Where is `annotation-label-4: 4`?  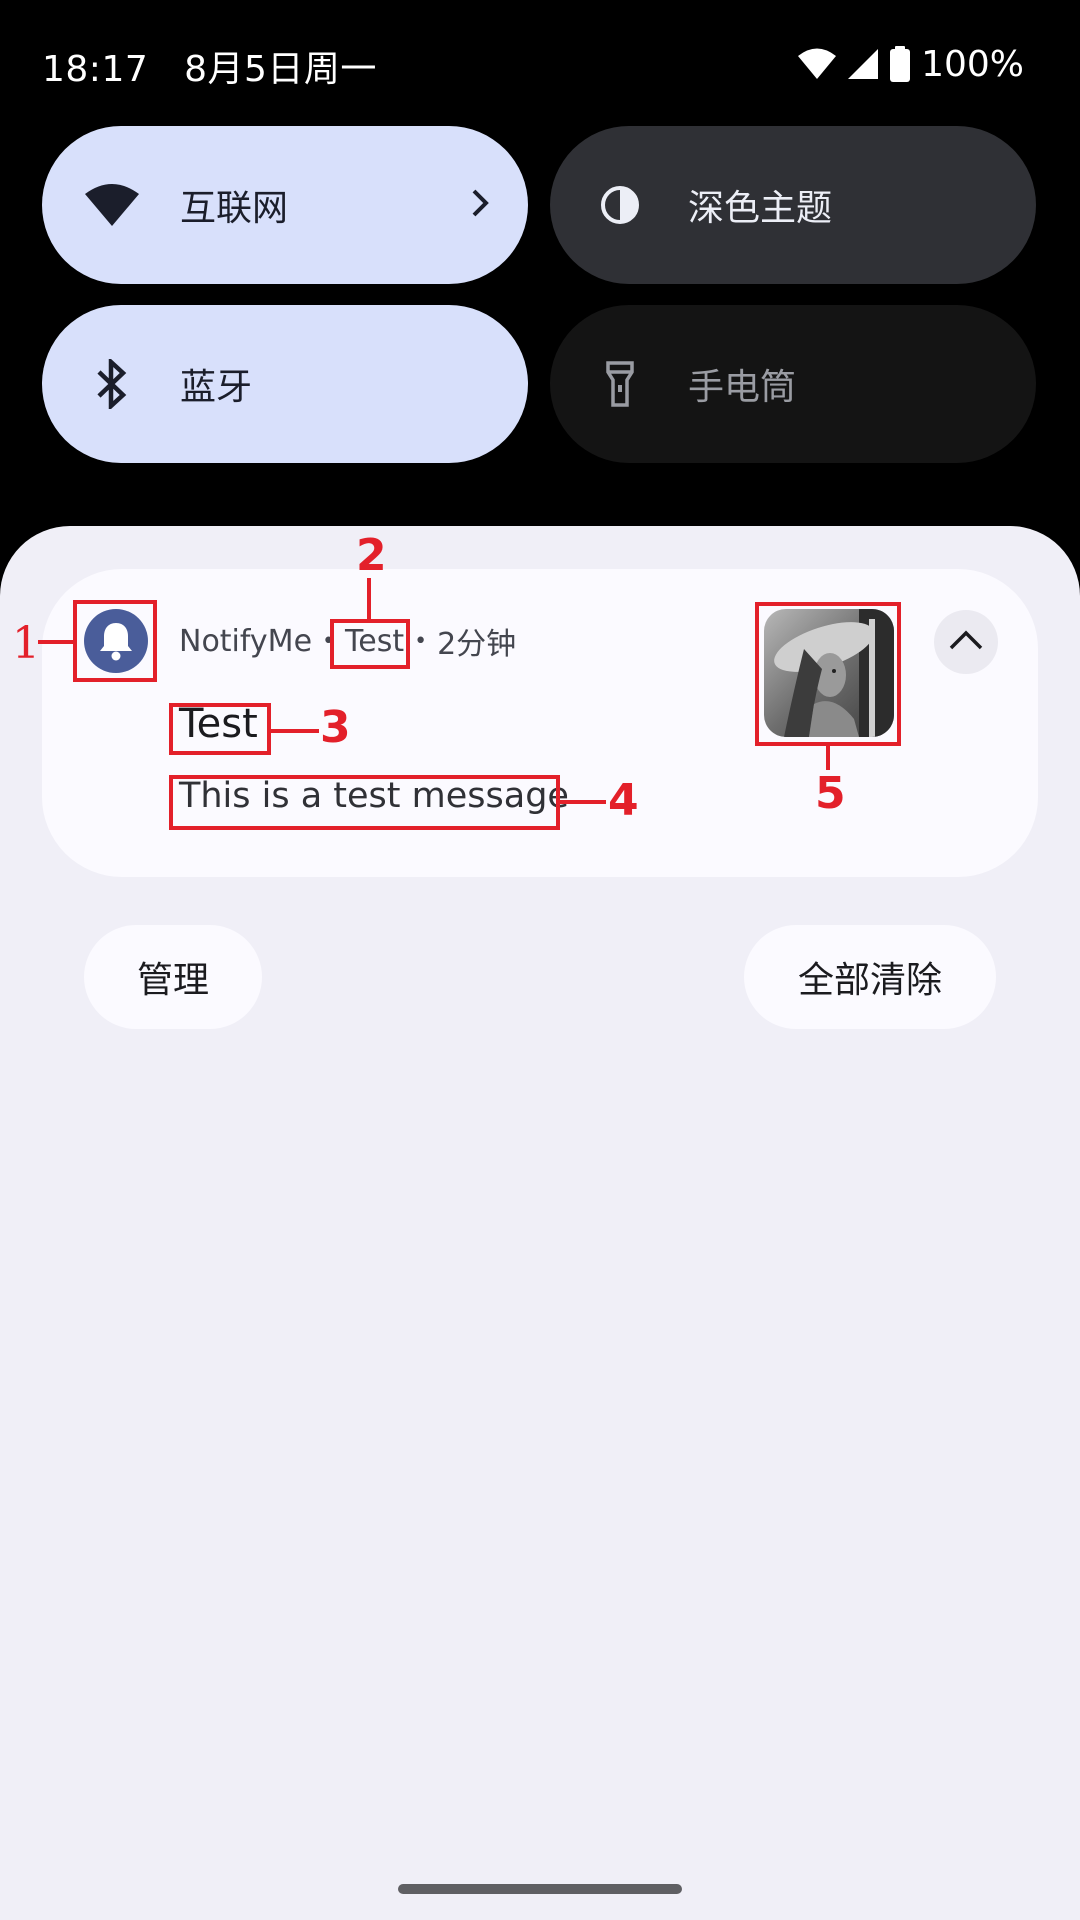
annotation-label-4: 4 is located at coordinates (623, 800).